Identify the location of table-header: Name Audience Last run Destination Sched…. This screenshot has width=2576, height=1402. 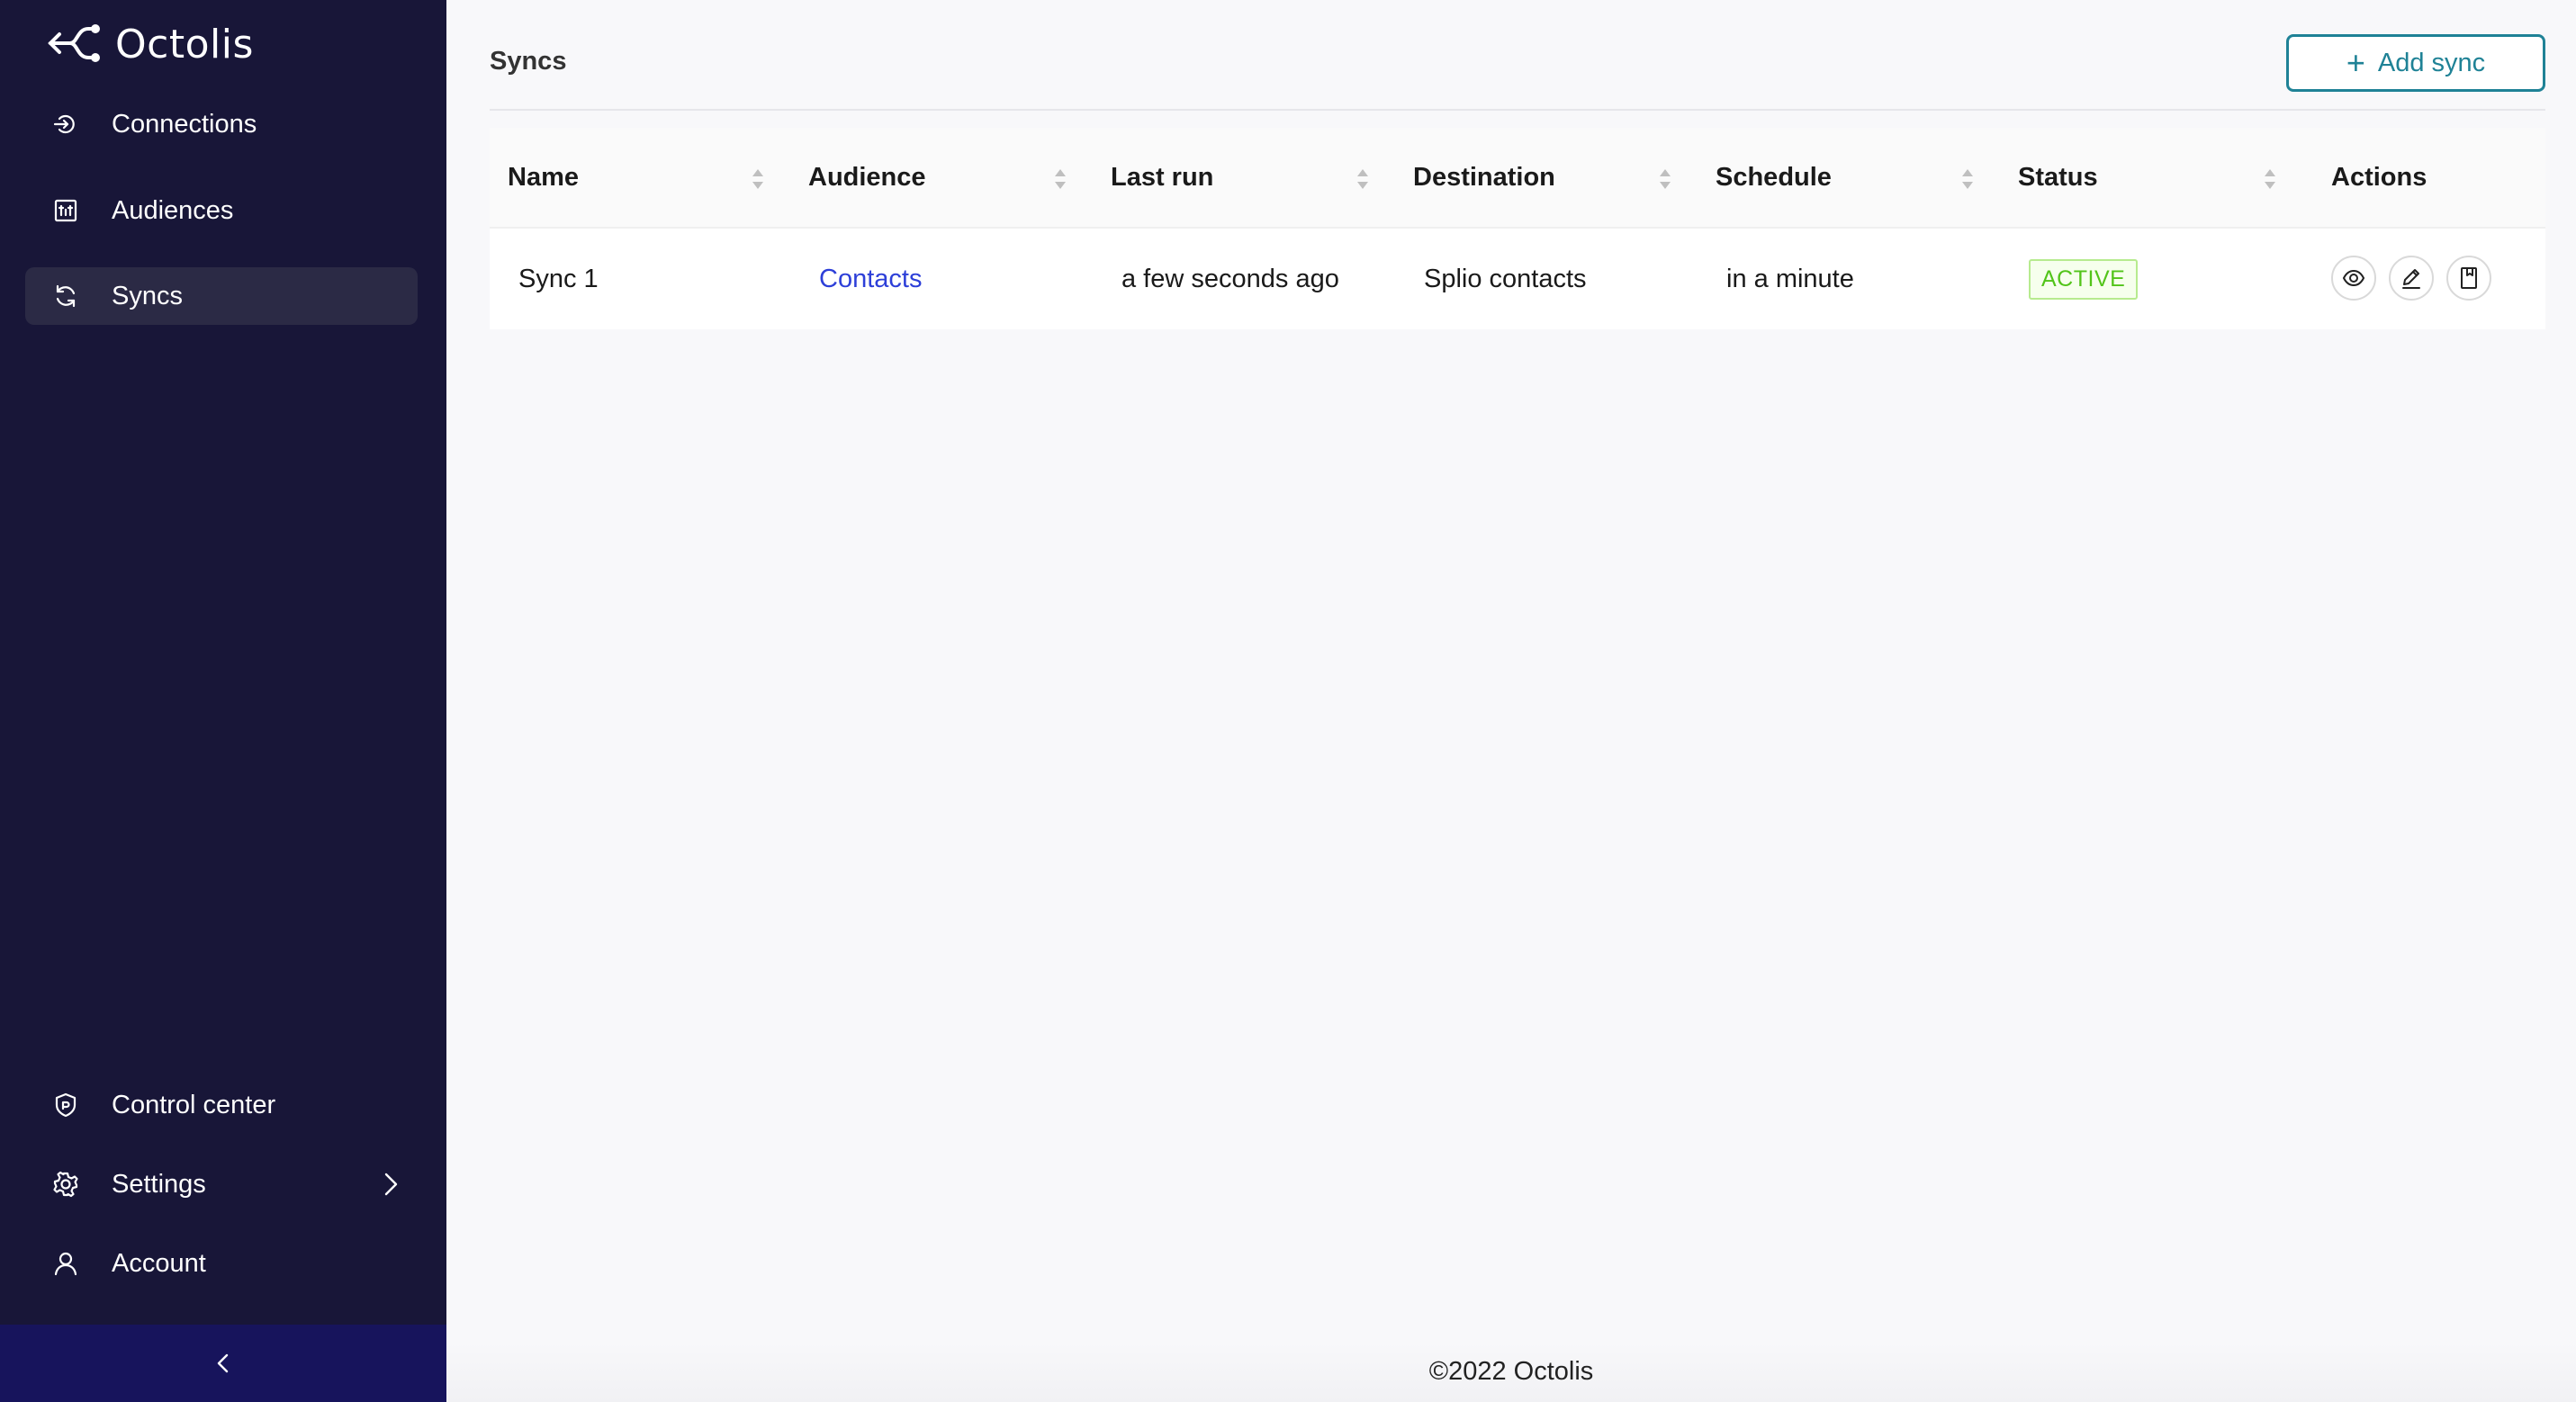
(1517, 178).